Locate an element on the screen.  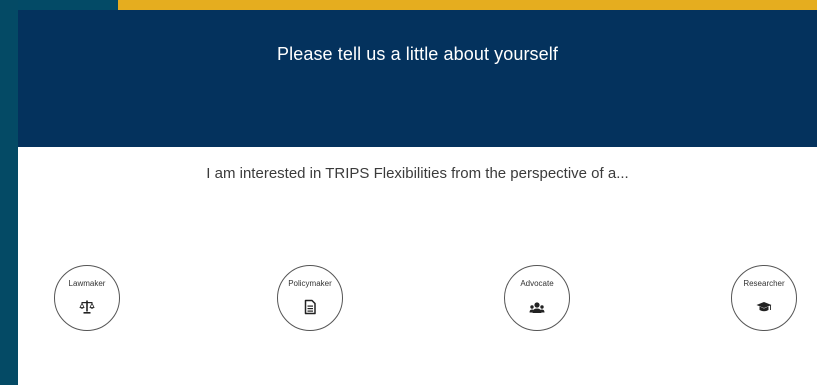
document-icon is located at coordinates (310, 307).